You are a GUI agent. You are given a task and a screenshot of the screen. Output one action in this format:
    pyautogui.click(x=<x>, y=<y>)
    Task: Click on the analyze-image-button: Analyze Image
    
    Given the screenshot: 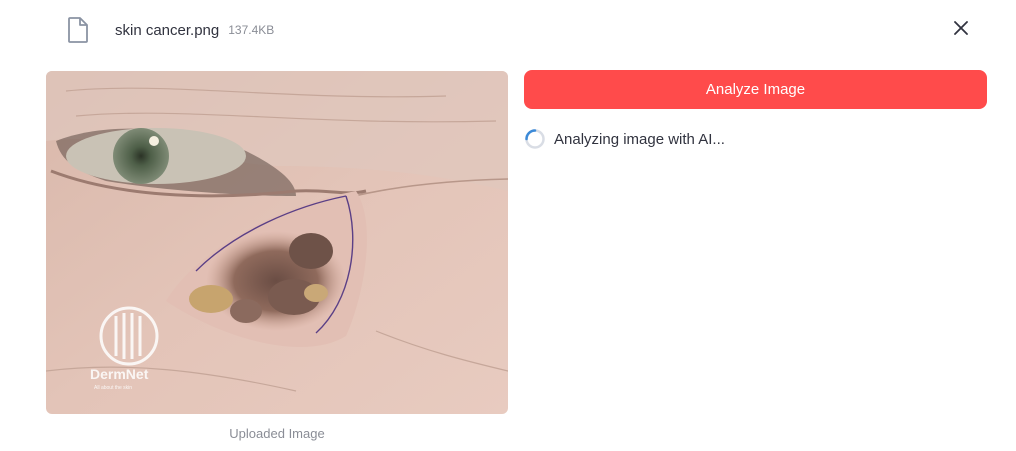 What is the action you would take?
    pyautogui.click(x=755, y=89)
    